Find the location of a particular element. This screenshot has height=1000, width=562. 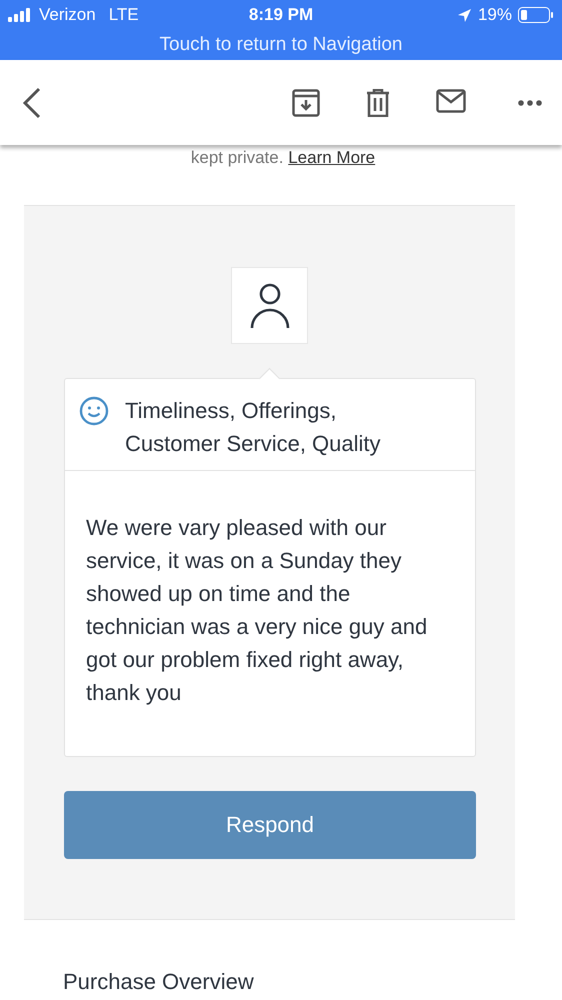

mail-icon is located at coordinates (451, 100).